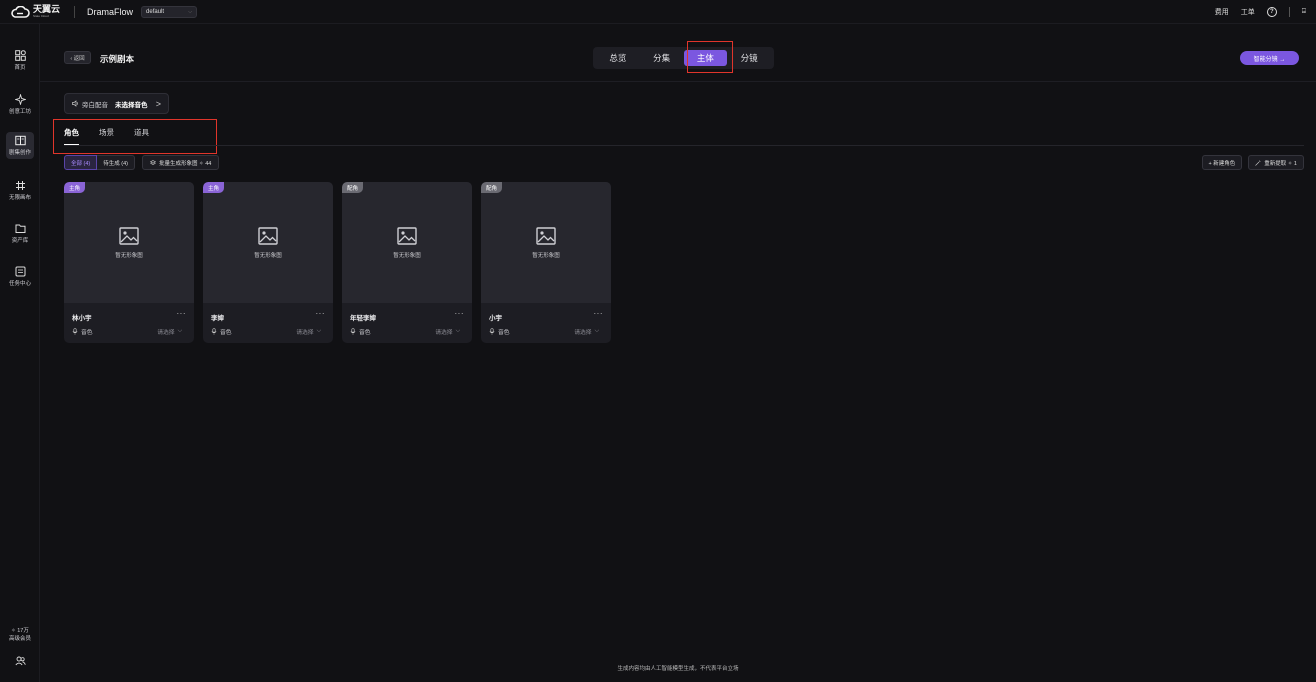 The image size is (1316, 682). Describe the element at coordinates (116, 162) in the screenshot. I see `filter-pending: 待生成 (4)` at that location.